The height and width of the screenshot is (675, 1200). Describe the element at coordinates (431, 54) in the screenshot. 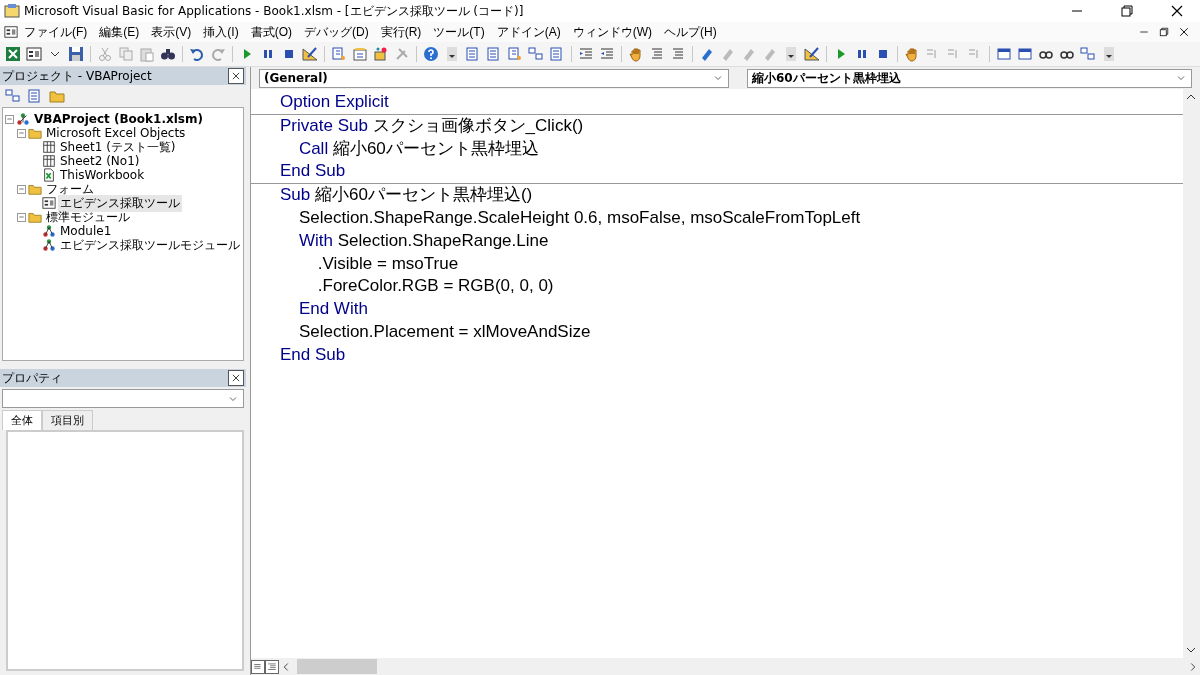

I see `help-icon` at that location.